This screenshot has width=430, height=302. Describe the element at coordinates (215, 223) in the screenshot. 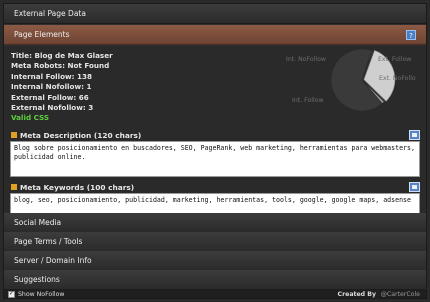

I see `section-header-social-media: Social Media` at that location.